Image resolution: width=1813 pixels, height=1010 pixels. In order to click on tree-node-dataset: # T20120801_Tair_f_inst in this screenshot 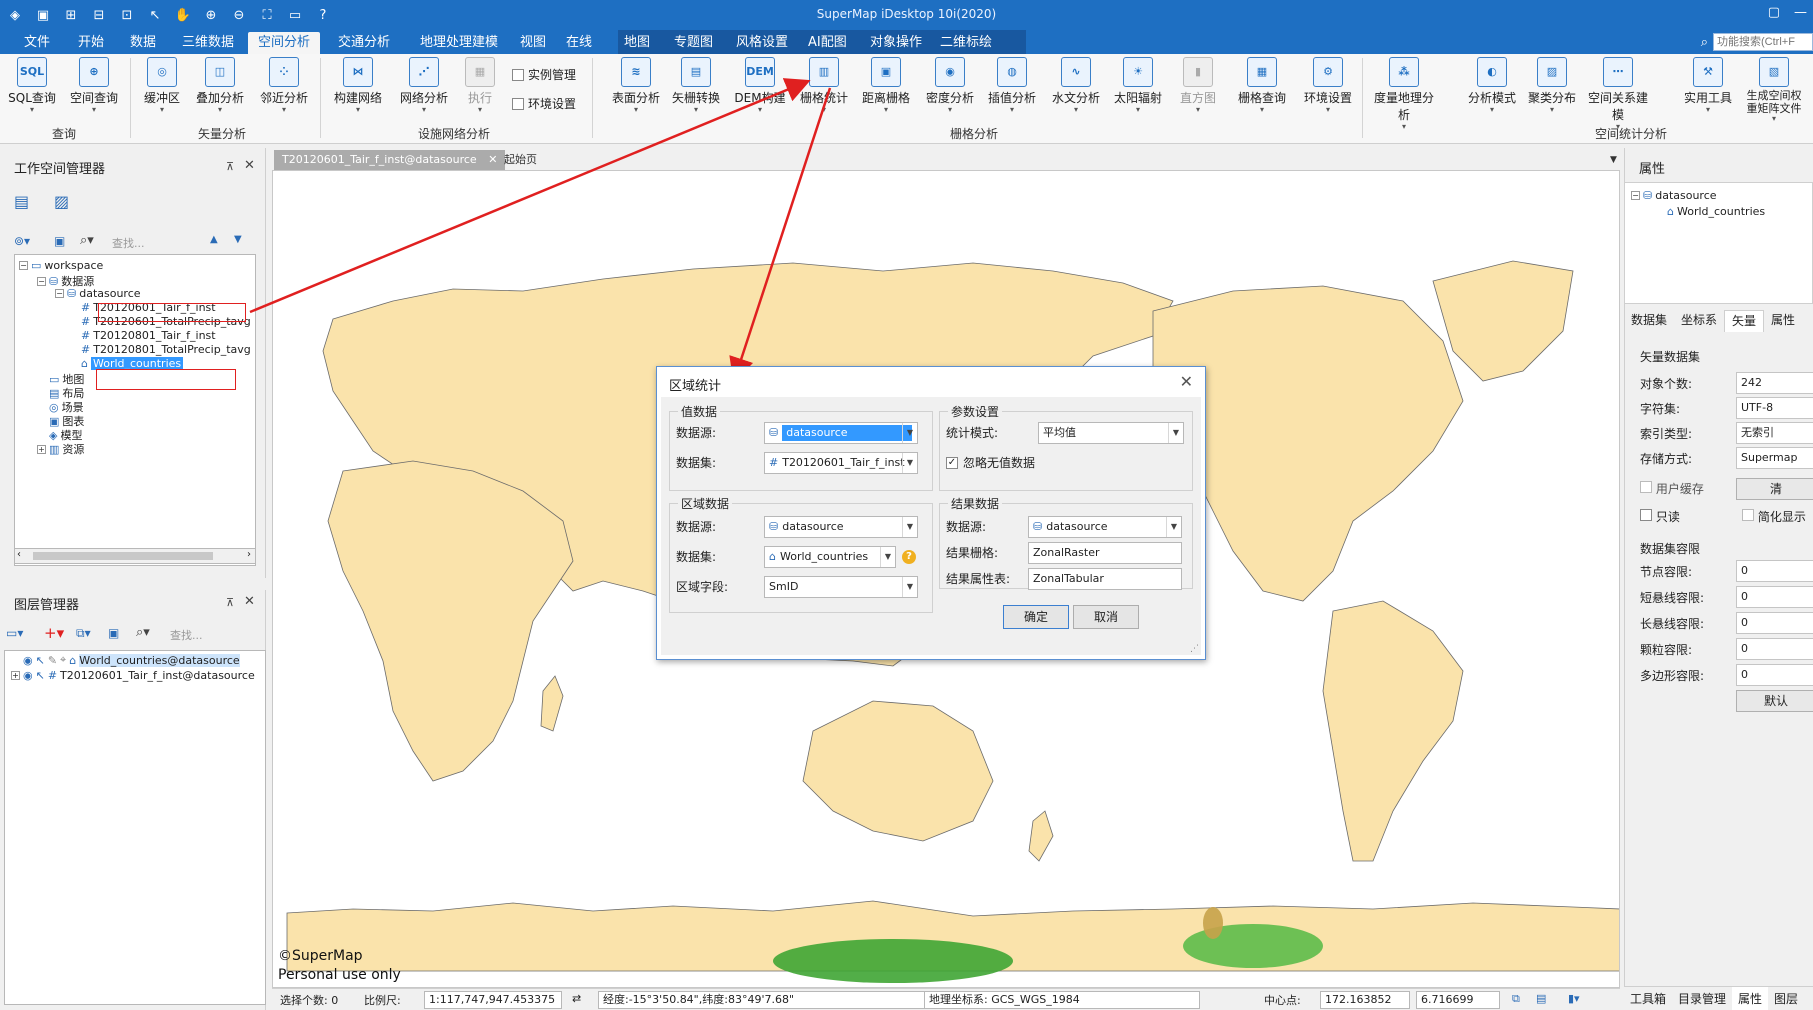, I will do `click(148, 335)`.